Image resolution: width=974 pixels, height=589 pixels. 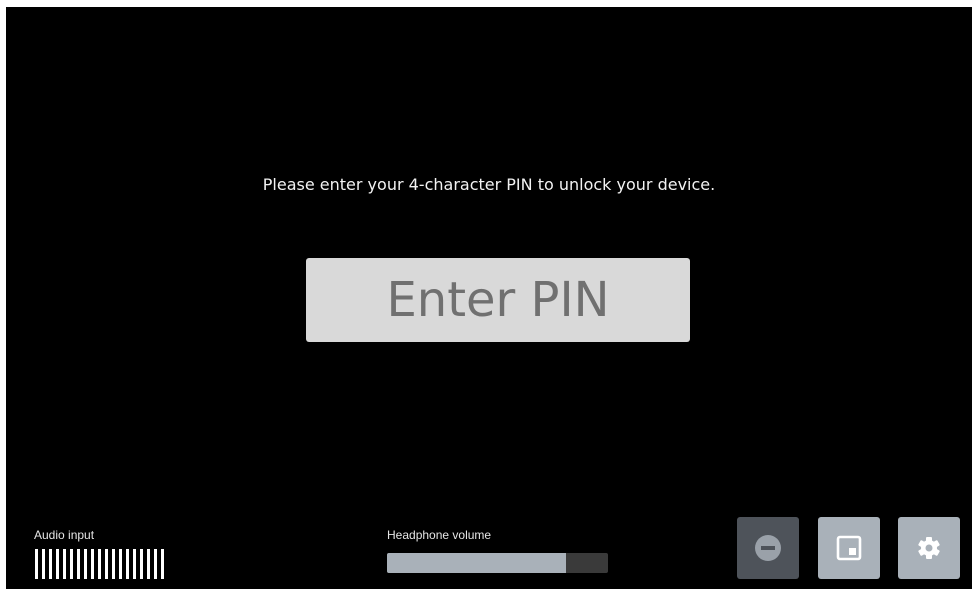 I want to click on minus-button, so click(x=768, y=548).